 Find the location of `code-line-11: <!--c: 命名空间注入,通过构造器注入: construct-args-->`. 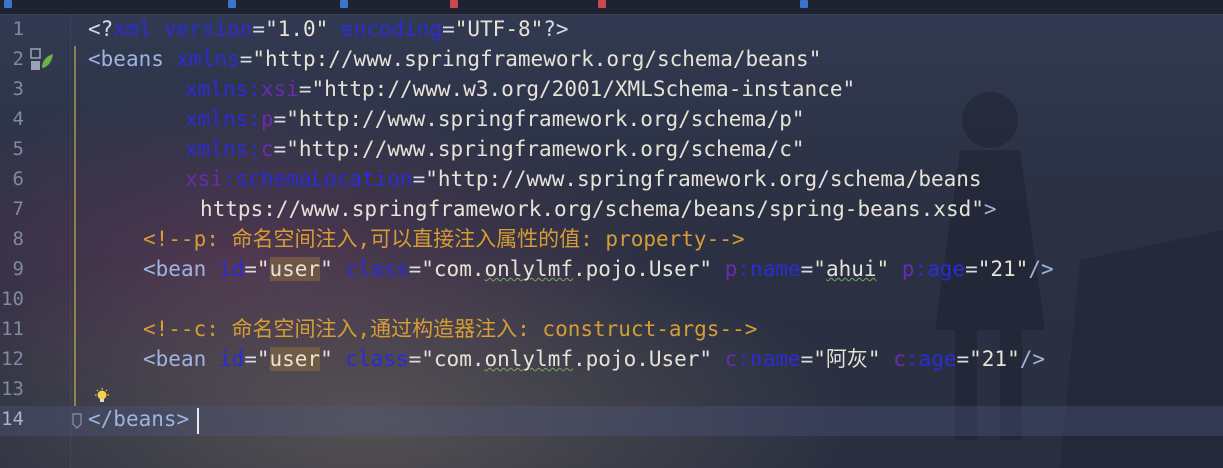

code-line-11: <!--c: 命名空间注入,通过构造器注入: construct-args--> is located at coordinates (450, 329).